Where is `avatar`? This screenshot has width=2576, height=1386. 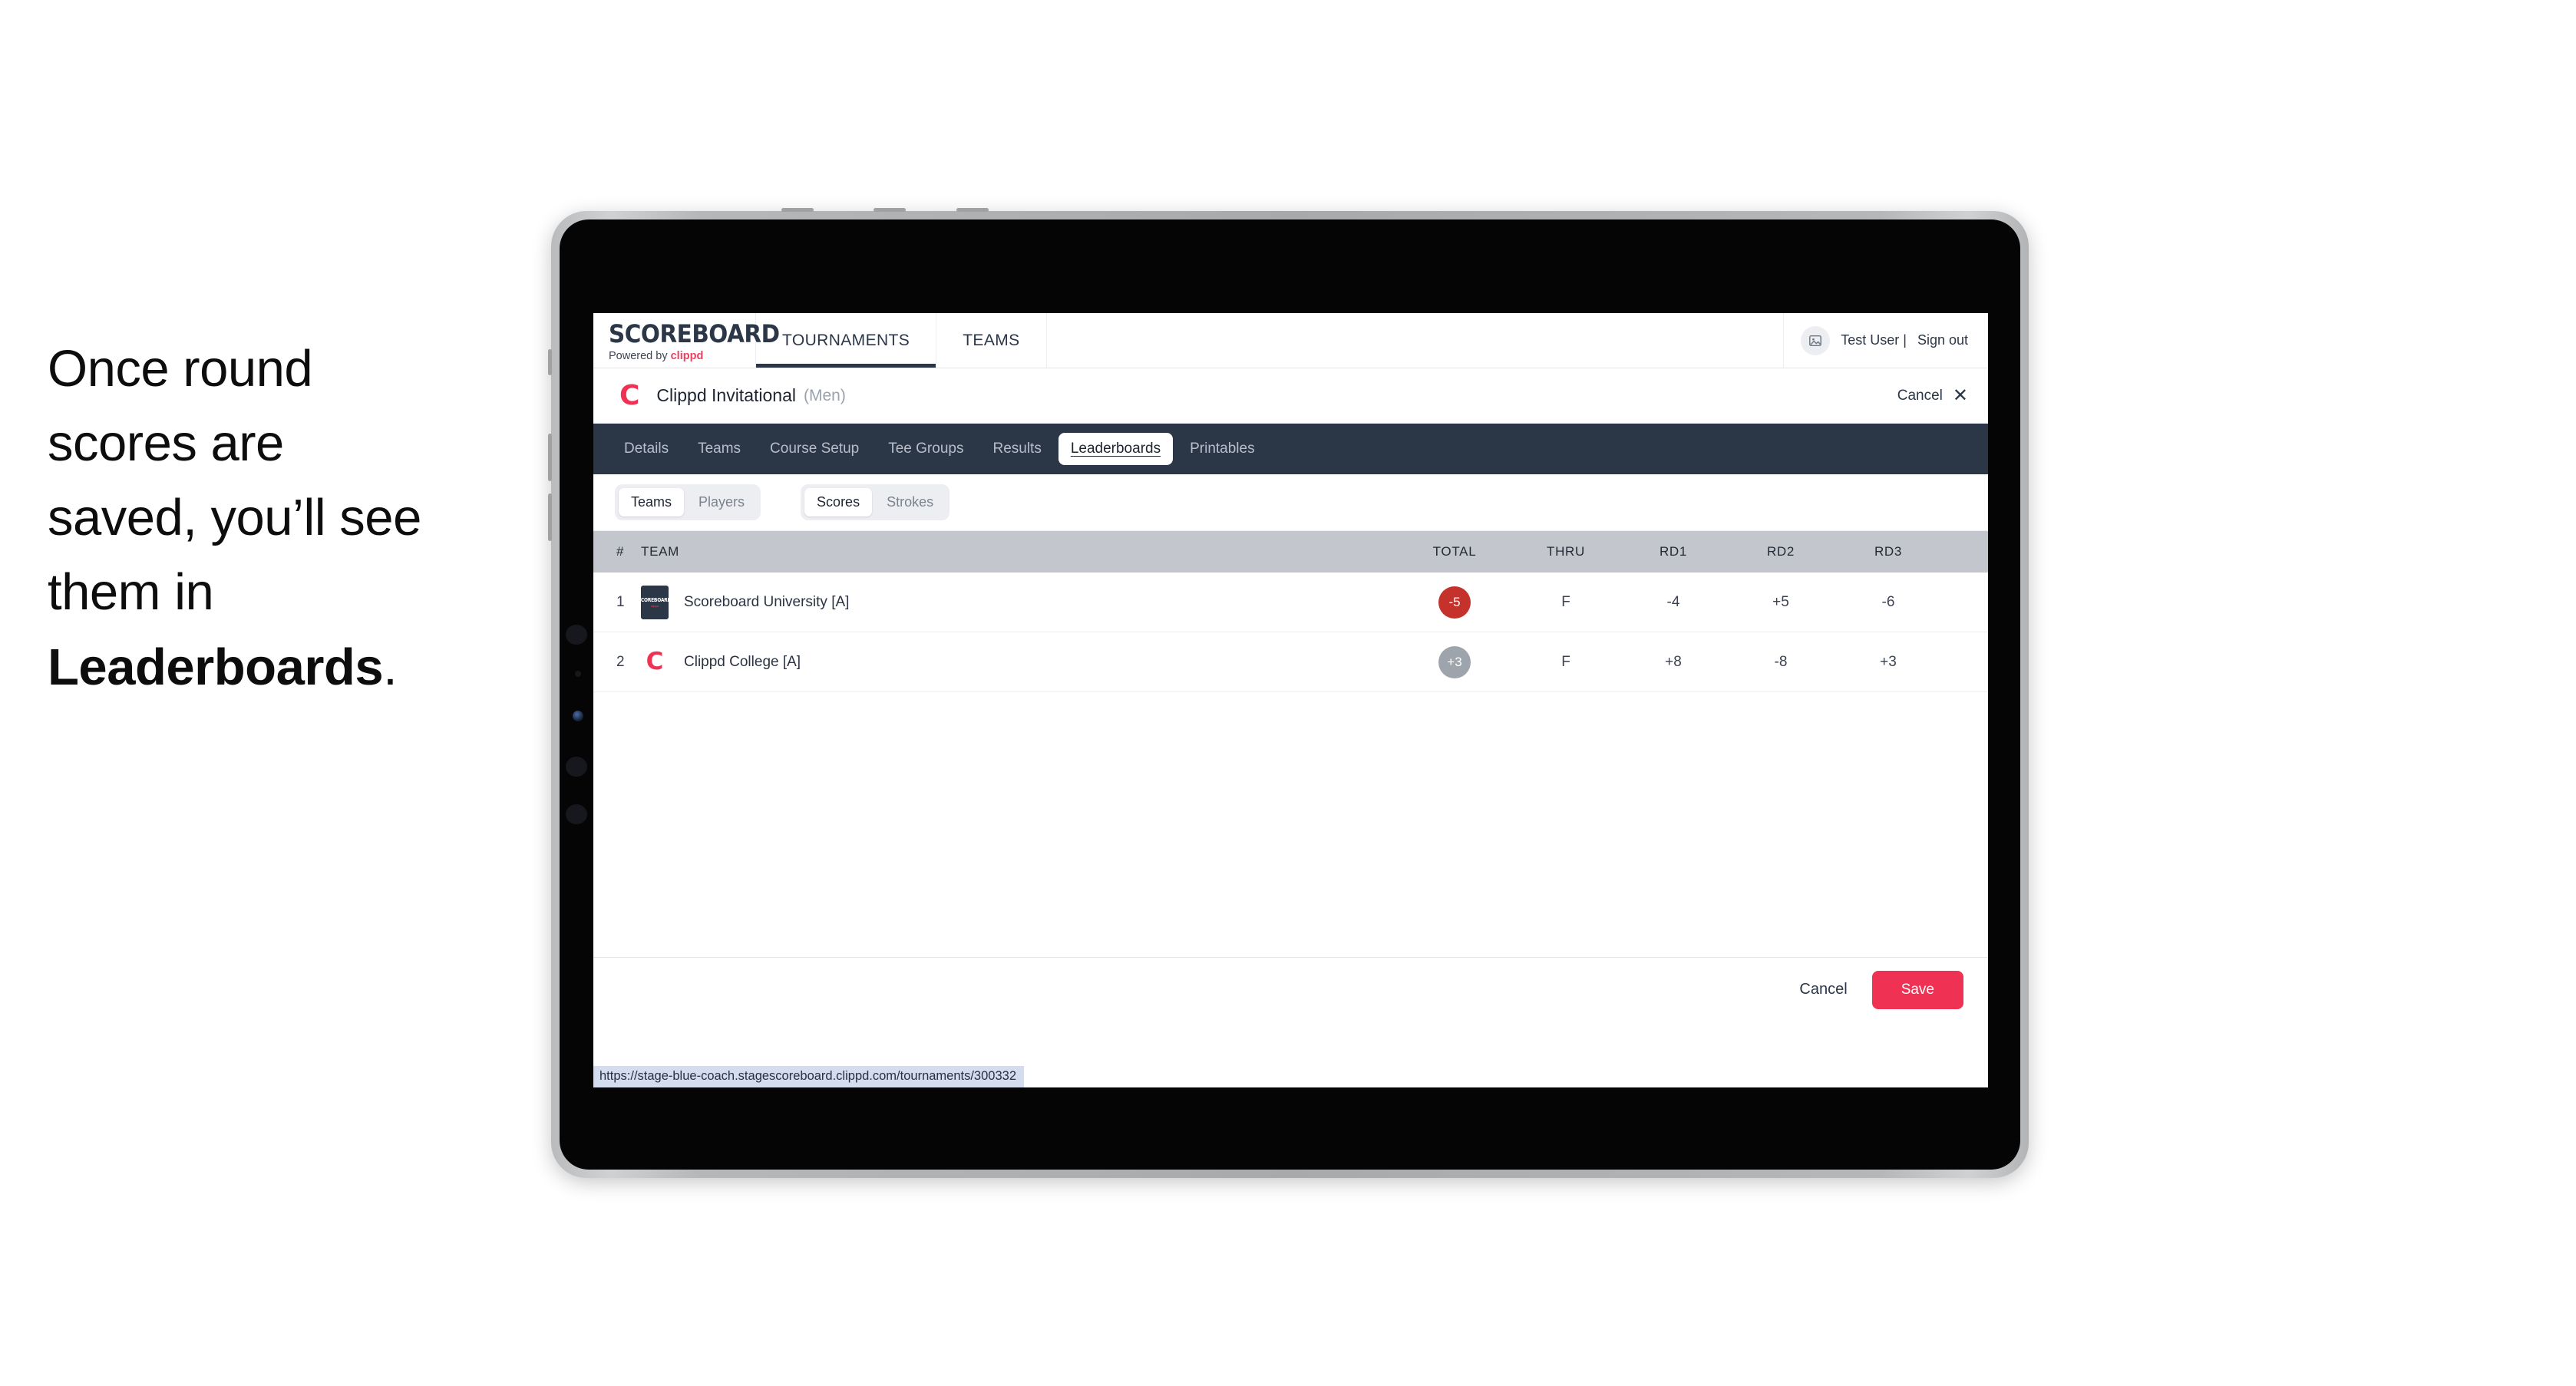 avatar is located at coordinates (1816, 340).